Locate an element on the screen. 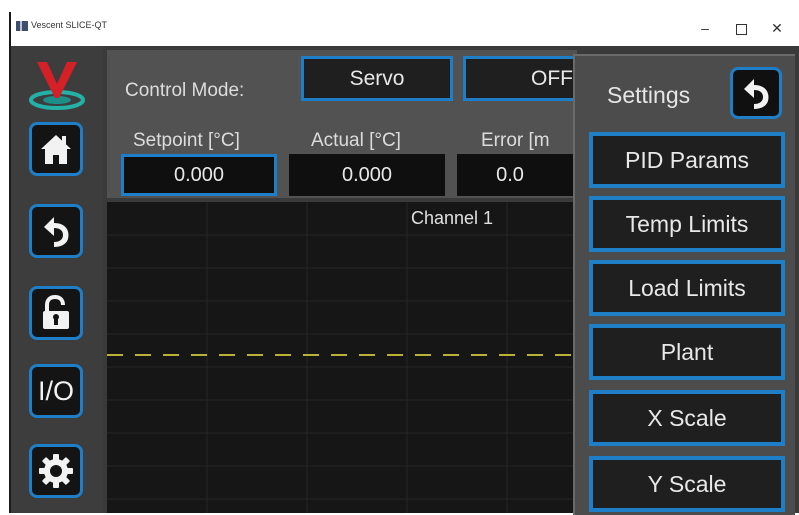 This screenshot has height=515, width=799. control-mode-select: Servo is located at coordinates (377, 78).